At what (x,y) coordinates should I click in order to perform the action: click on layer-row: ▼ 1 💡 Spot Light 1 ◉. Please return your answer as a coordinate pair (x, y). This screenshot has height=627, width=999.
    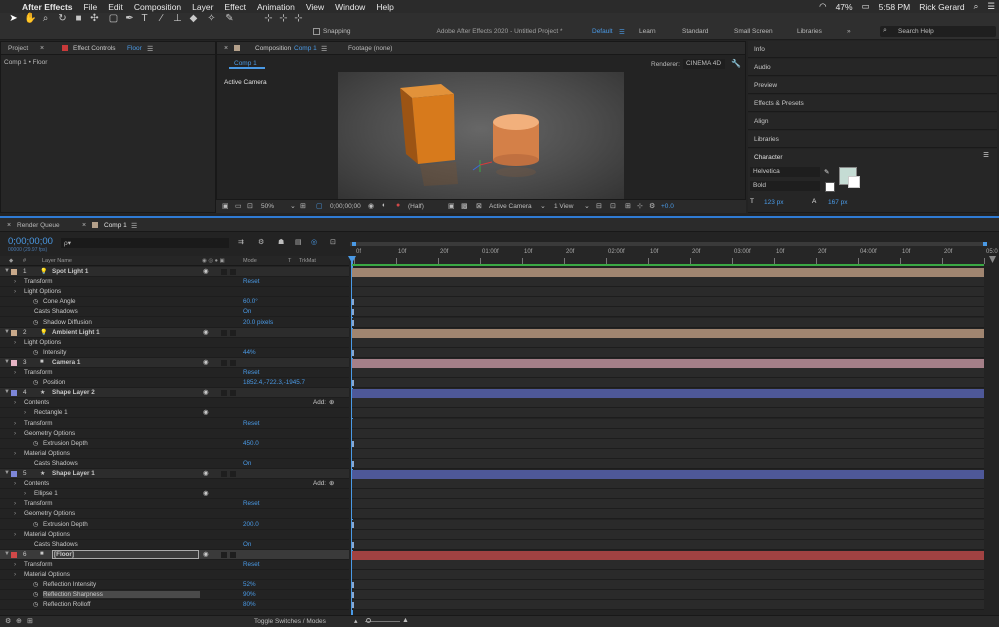
    Looking at the image, I should click on (174, 272).